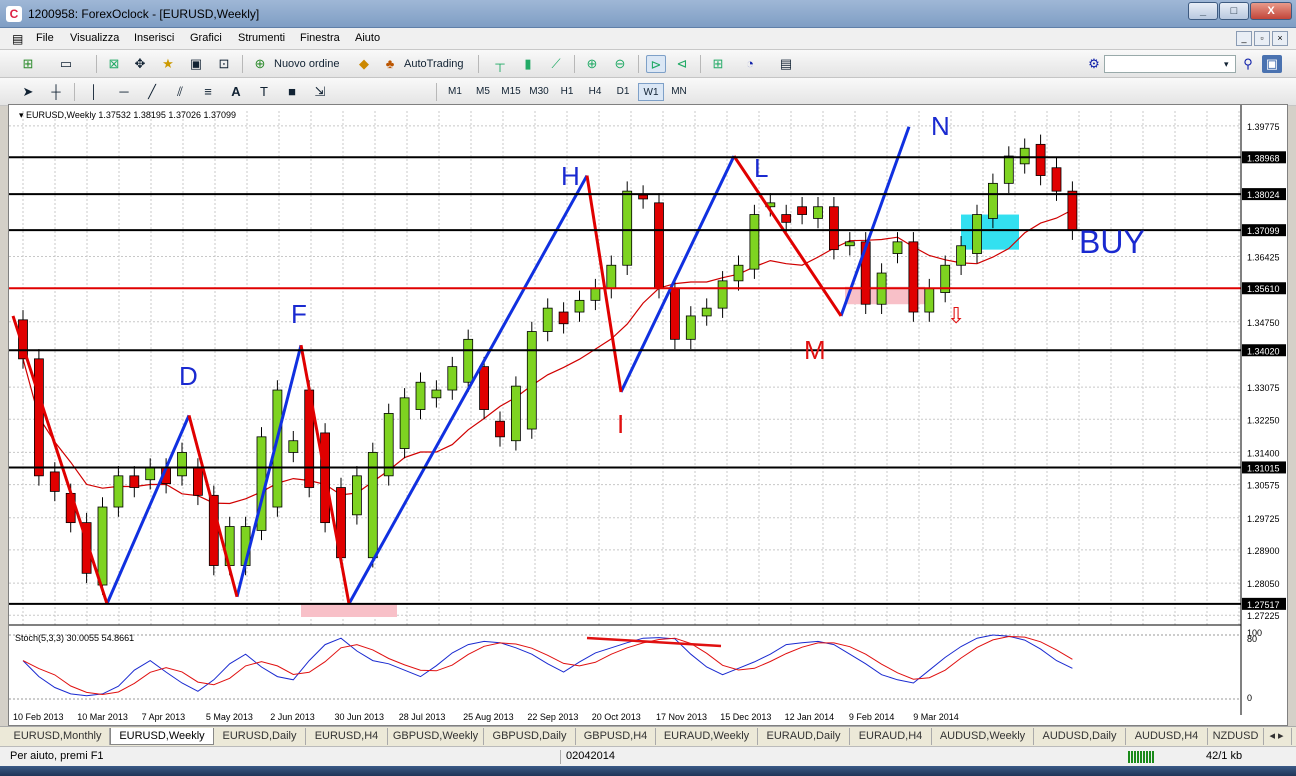 The height and width of the screenshot is (776, 1296). I want to click on minimize-button: _, so click(1203, 11).